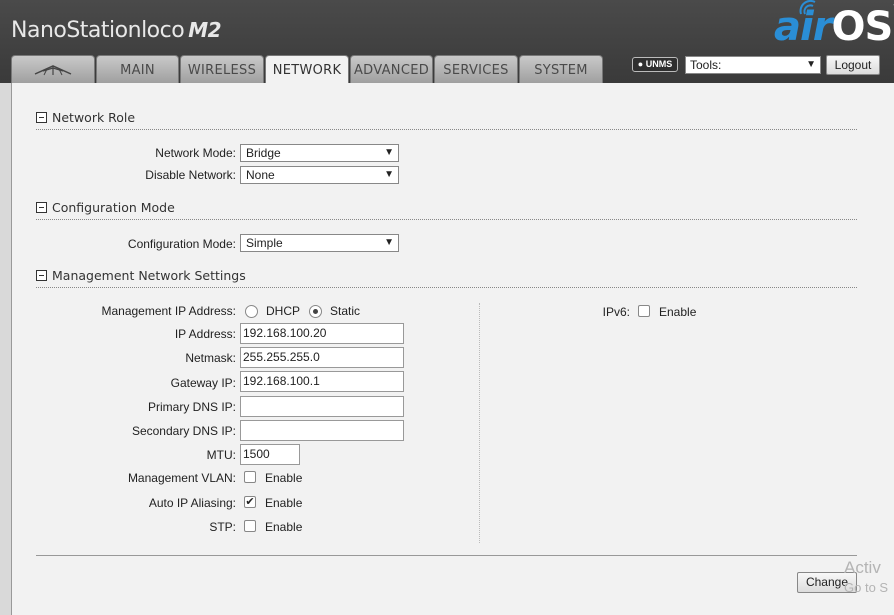 The image size is (894, 615). What do you see at coordinates (319, 243) in the screenshot?
I see `configuration-mode-select: Simple ▼` at bounding box center [319, 243].